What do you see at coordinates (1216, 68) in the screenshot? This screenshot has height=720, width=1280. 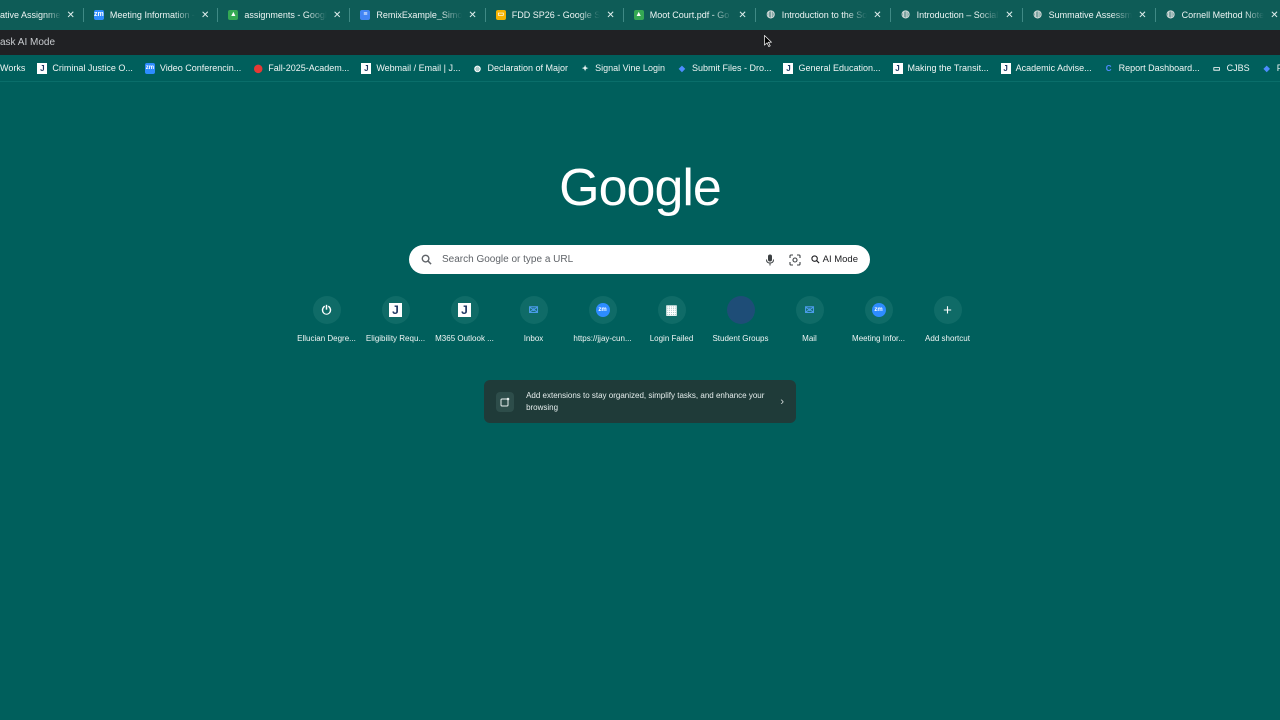 I see `folder-icon: ▭` at bounding box center [1216, 68].